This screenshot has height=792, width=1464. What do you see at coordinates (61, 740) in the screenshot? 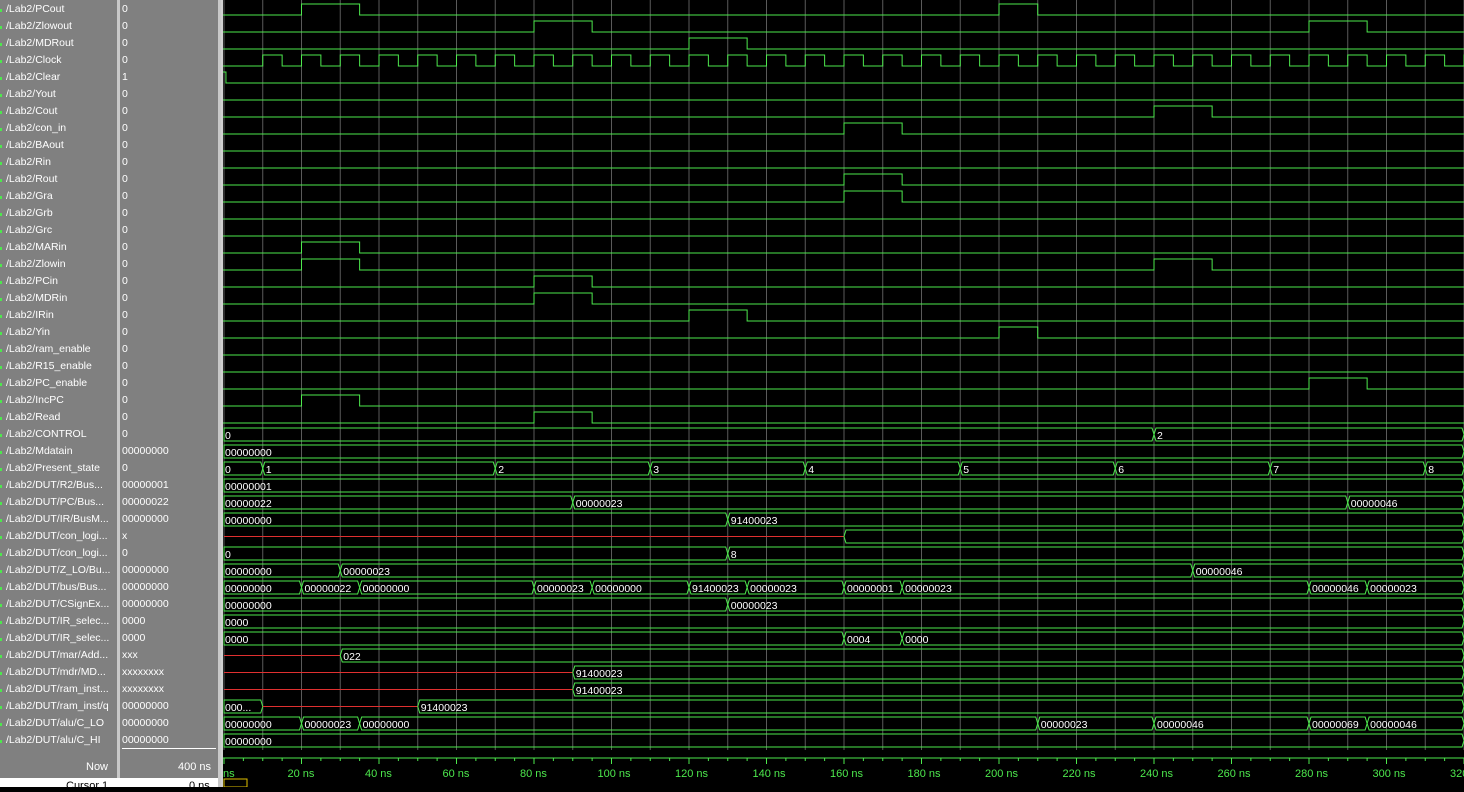
I see `signal-name: /Lab2/DUT/alu/C_HI` at bounding box center [61, 740].